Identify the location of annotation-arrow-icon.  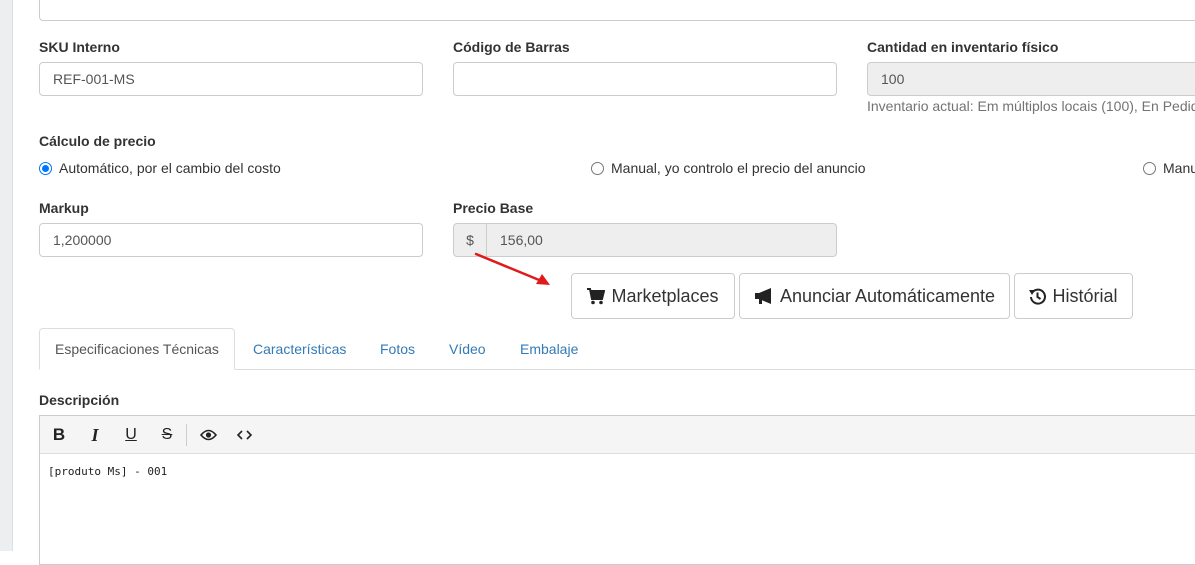
(512, 268).